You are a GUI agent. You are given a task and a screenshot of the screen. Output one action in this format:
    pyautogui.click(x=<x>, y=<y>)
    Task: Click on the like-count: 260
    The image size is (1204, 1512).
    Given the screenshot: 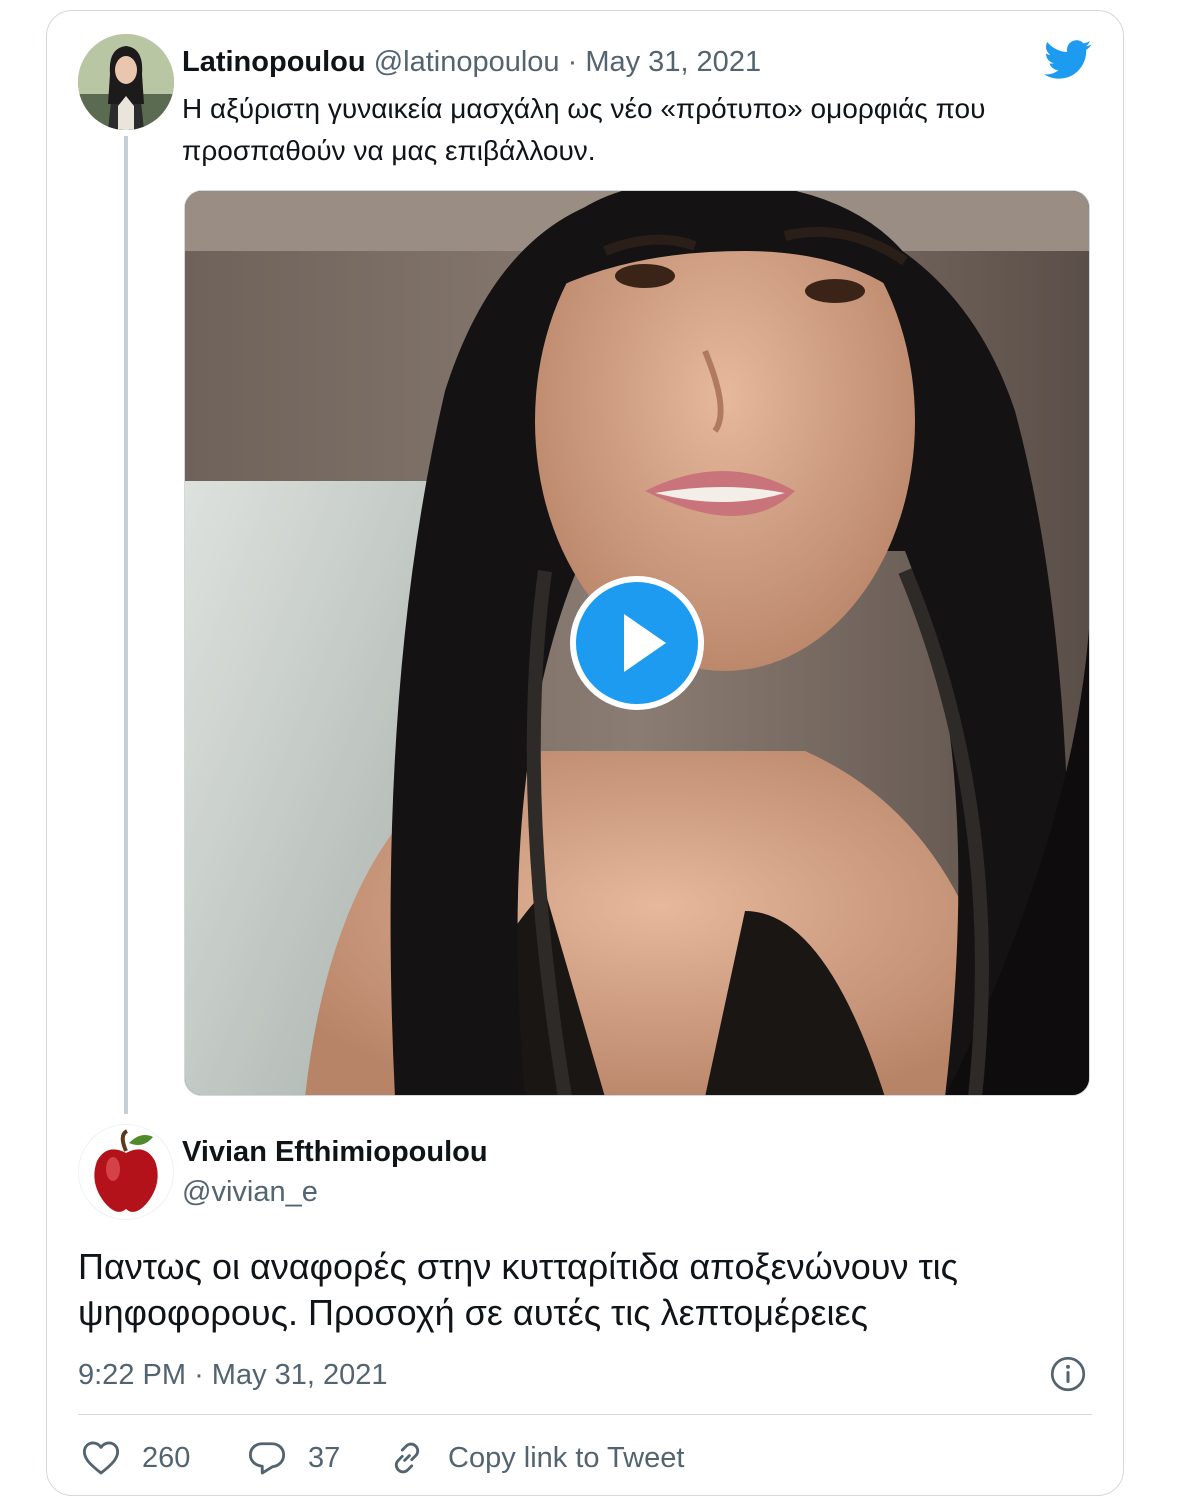 What is the action you would take?
    pyautogui.click(x=166, y=1457)
    